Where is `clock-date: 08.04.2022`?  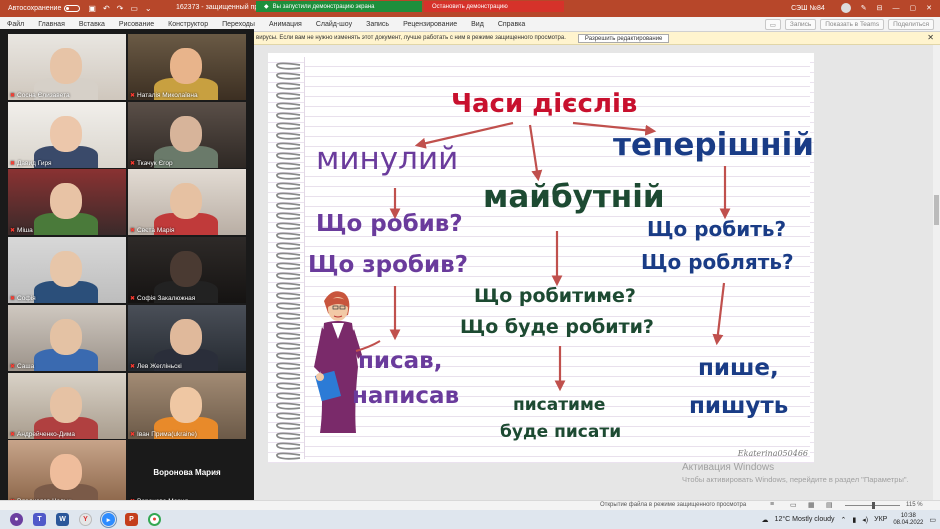
clock-date: 08.04.2022 is located at coordinates (908, 522).